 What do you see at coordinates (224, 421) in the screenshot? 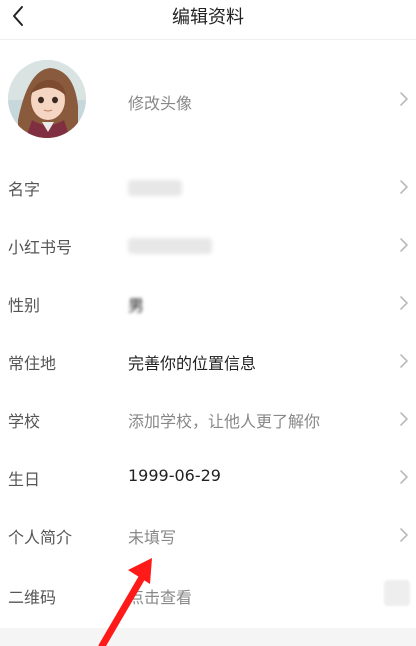
I see `school-value: 添加学校，让他人更了解你` at bounding box center [224, 421].